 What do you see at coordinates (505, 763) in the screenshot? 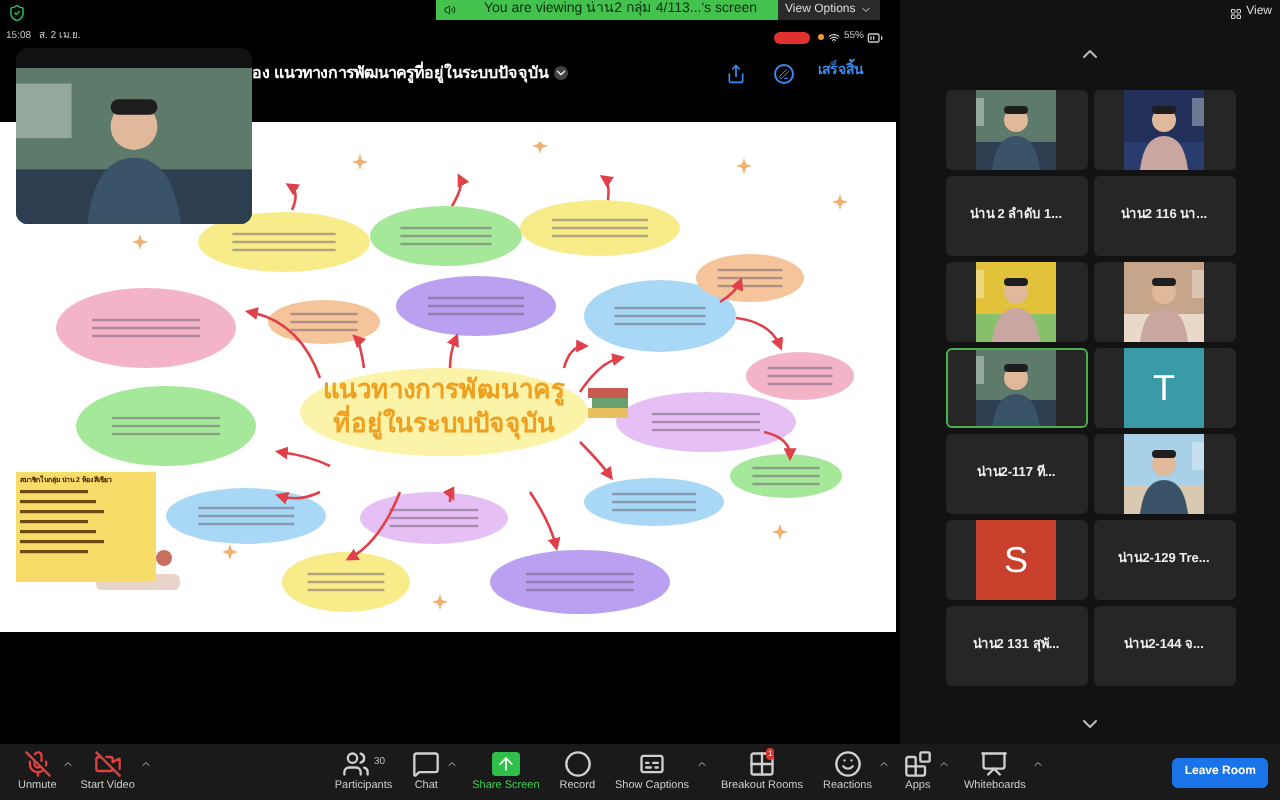
I see `share-screen-icon` at bounding box center [505, 763].